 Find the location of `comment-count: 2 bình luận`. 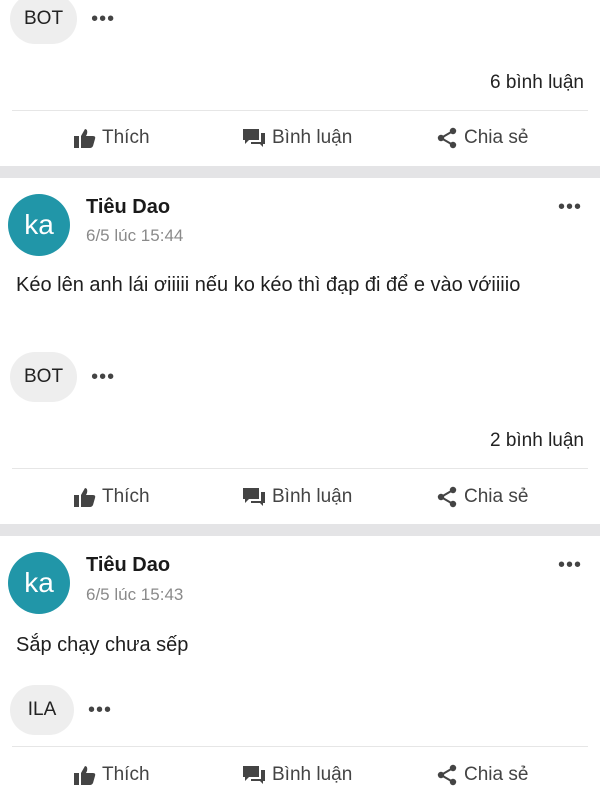

comment-count: 2 bình luận is located at coordinates (537, 441).